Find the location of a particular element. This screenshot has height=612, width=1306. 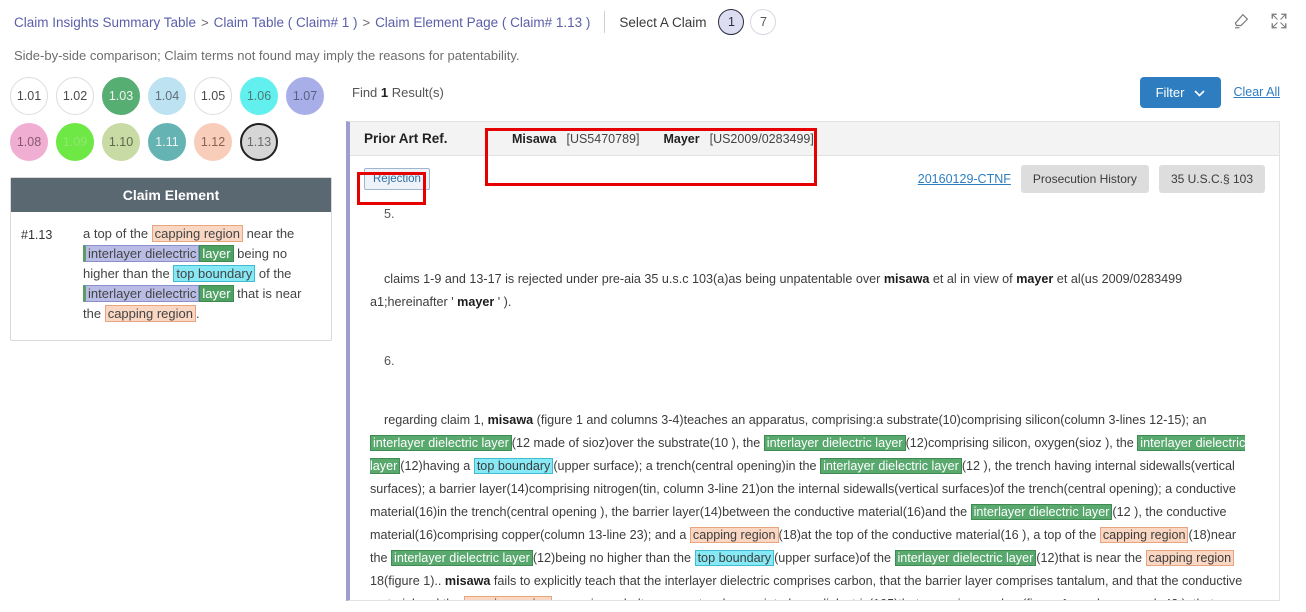

filter-button-label: Filter is located at coordinates (1170, 92).